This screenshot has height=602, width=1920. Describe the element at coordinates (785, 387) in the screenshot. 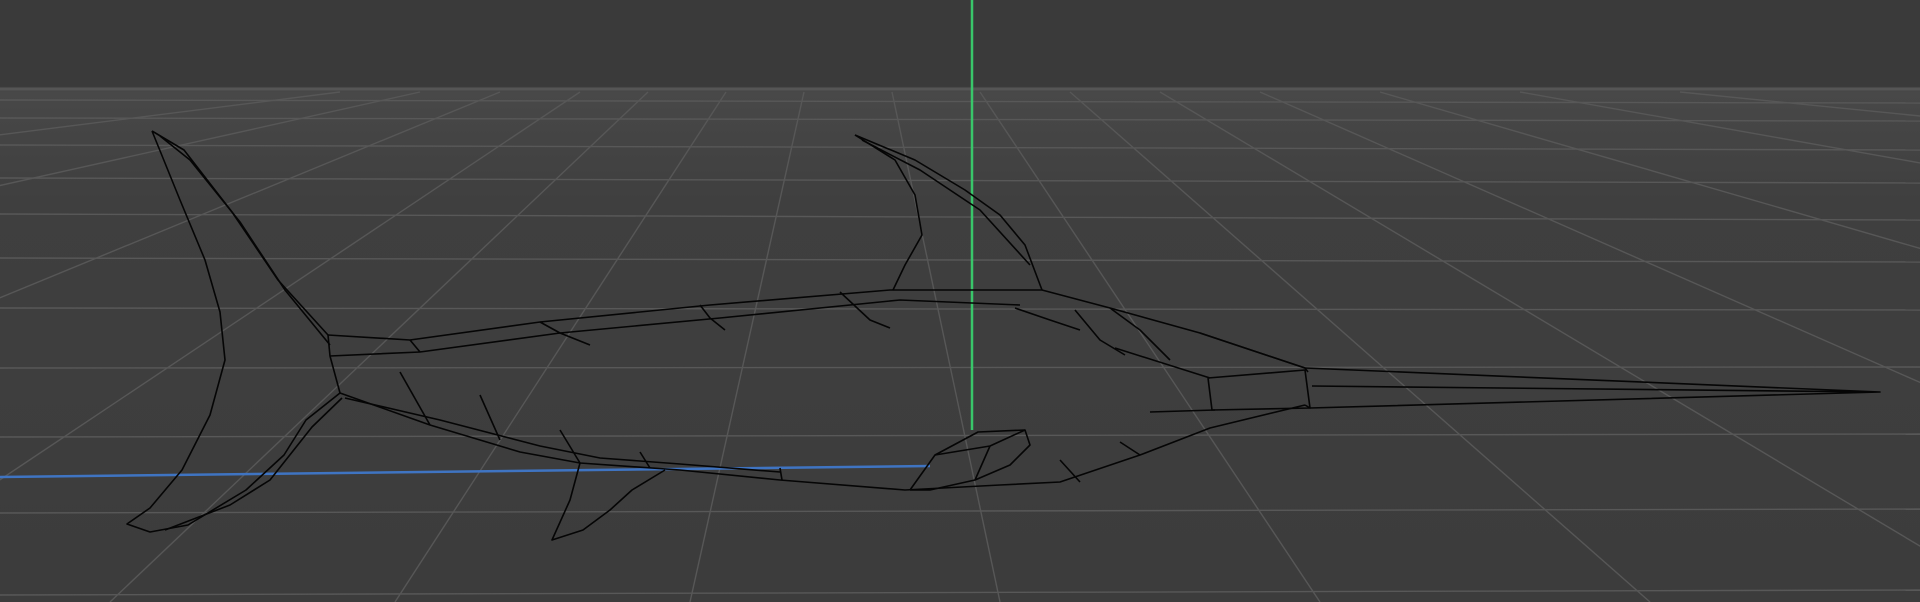

I see `body-segment-lines` at that location.